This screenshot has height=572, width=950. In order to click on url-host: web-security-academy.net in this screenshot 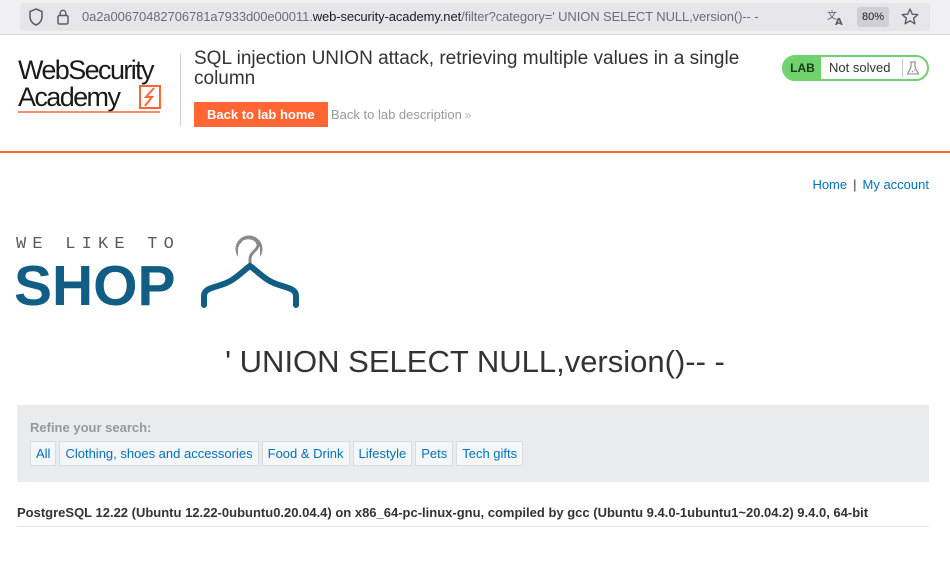, I will do `click(387, 16)`.